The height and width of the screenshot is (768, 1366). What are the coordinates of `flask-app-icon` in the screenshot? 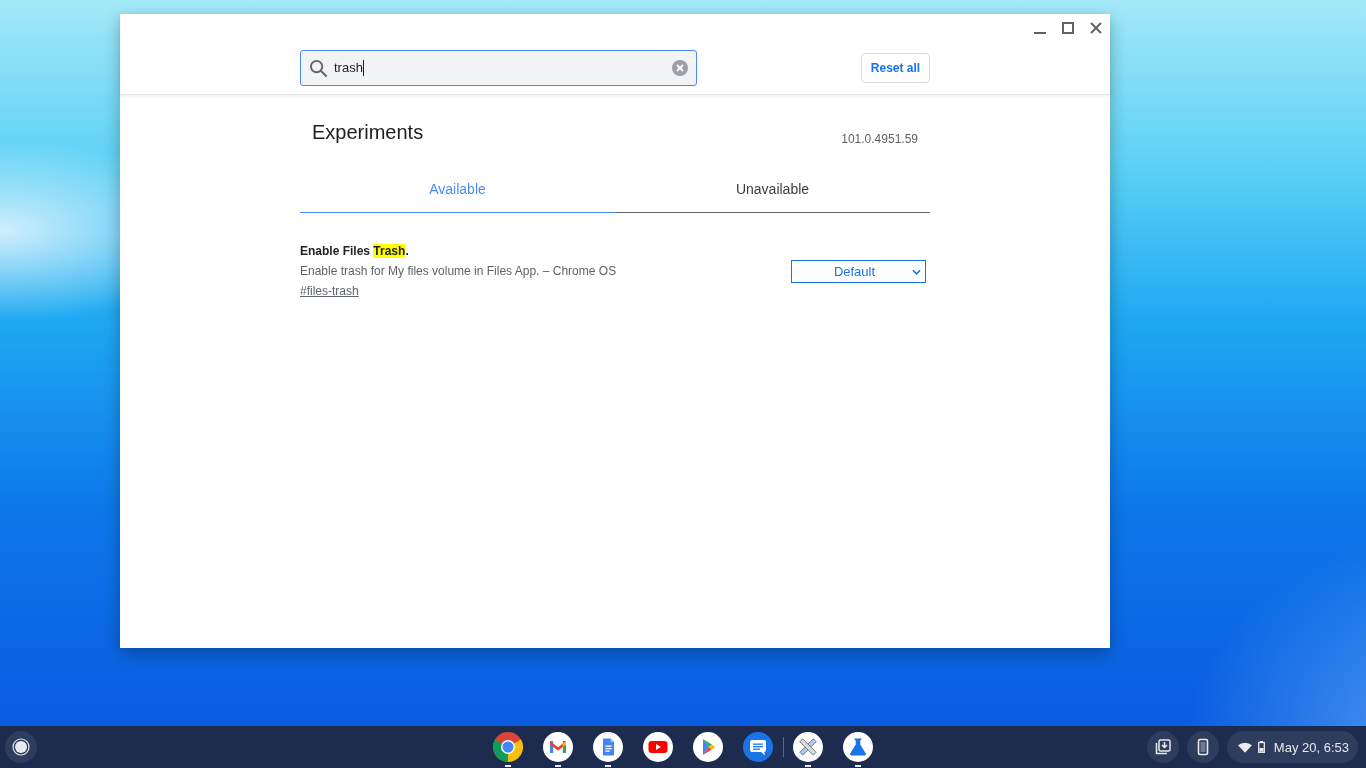 It's located at (858, 747).